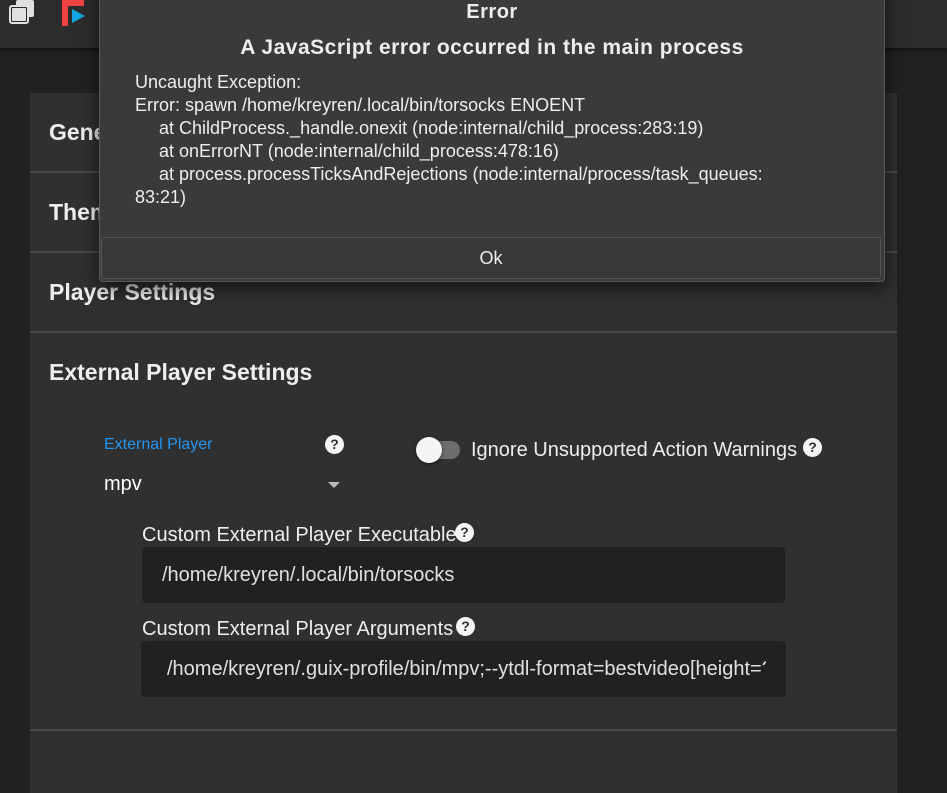 Image resolution: width=947 pixels, height=793 pixels. Describe the element at coordinates (492, 12) in the screenshot. I see `dialog-heading: Error` at that location.